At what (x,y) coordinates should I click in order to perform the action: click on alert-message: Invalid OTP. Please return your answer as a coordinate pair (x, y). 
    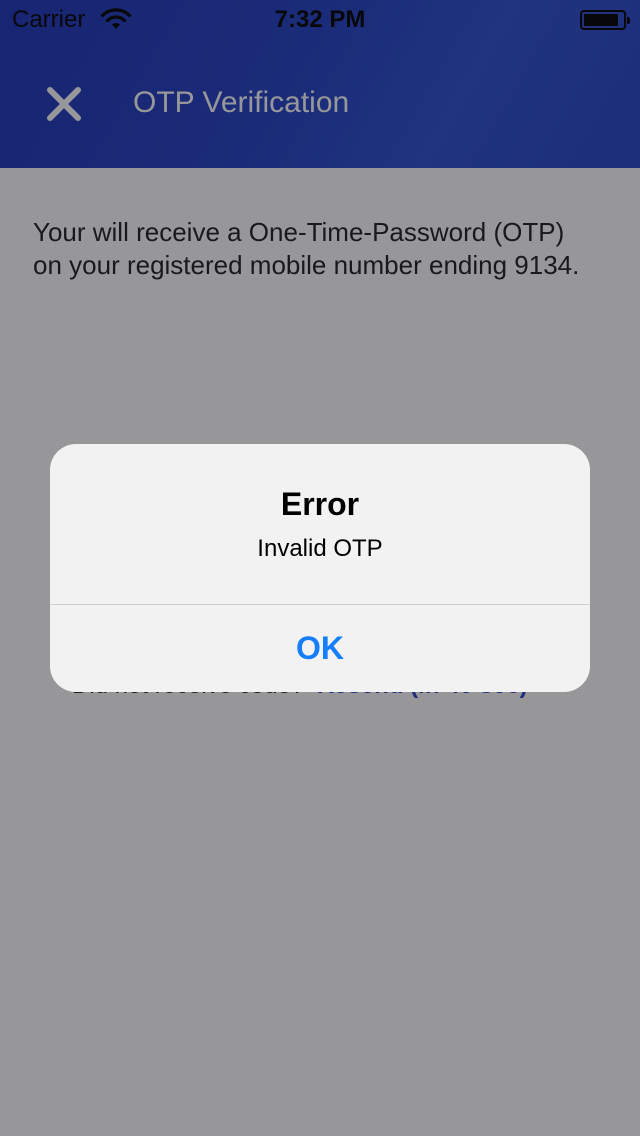
    Looking at the image, I should click on (320, 548).